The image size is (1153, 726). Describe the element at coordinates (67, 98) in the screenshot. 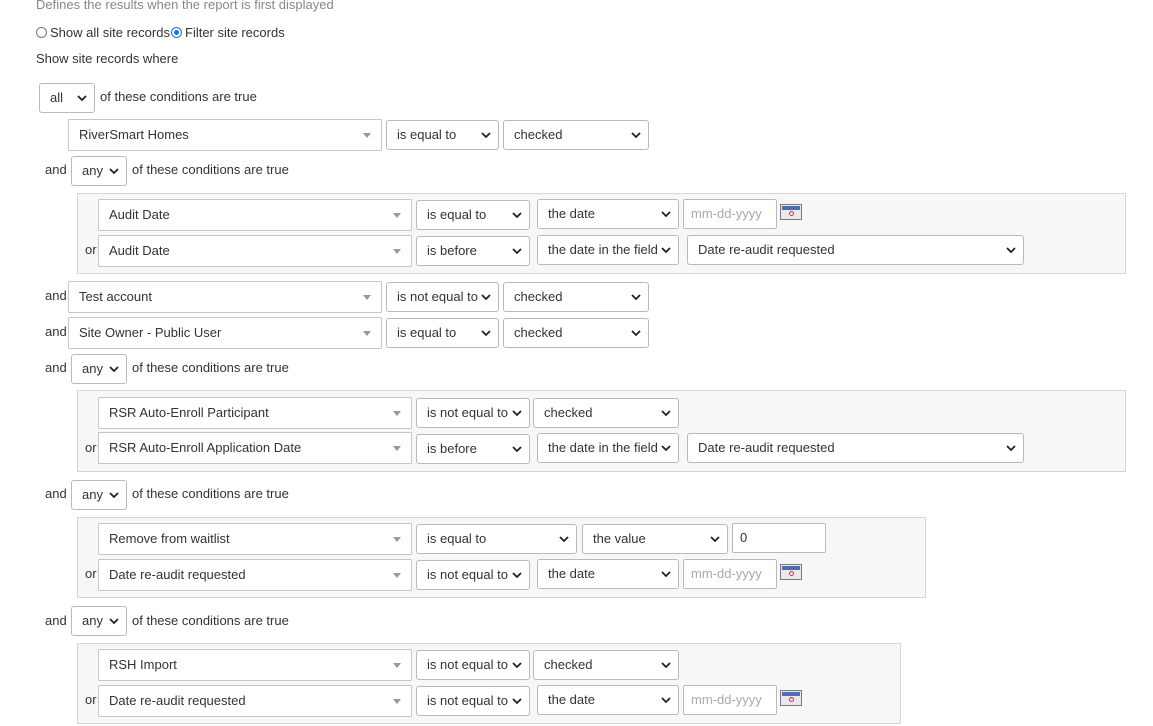

I see `root-quantifier-select: all` at that location.